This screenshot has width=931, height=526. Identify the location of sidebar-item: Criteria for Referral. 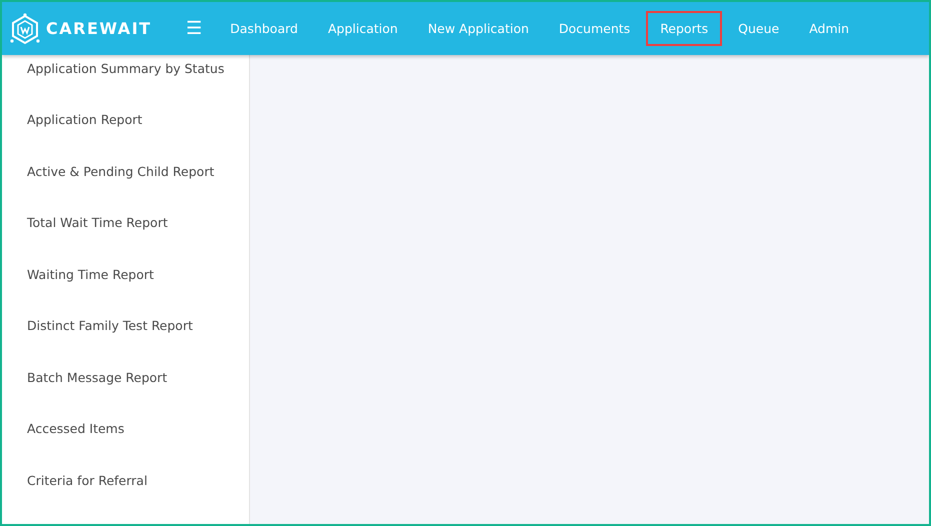
(125, 498).